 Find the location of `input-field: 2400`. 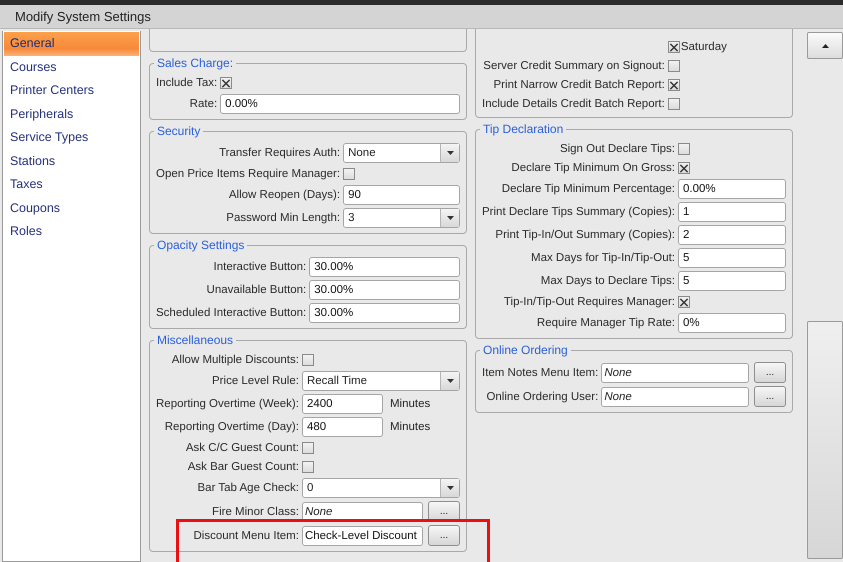

input-field: 2400 is located at coordinates (342, 404).